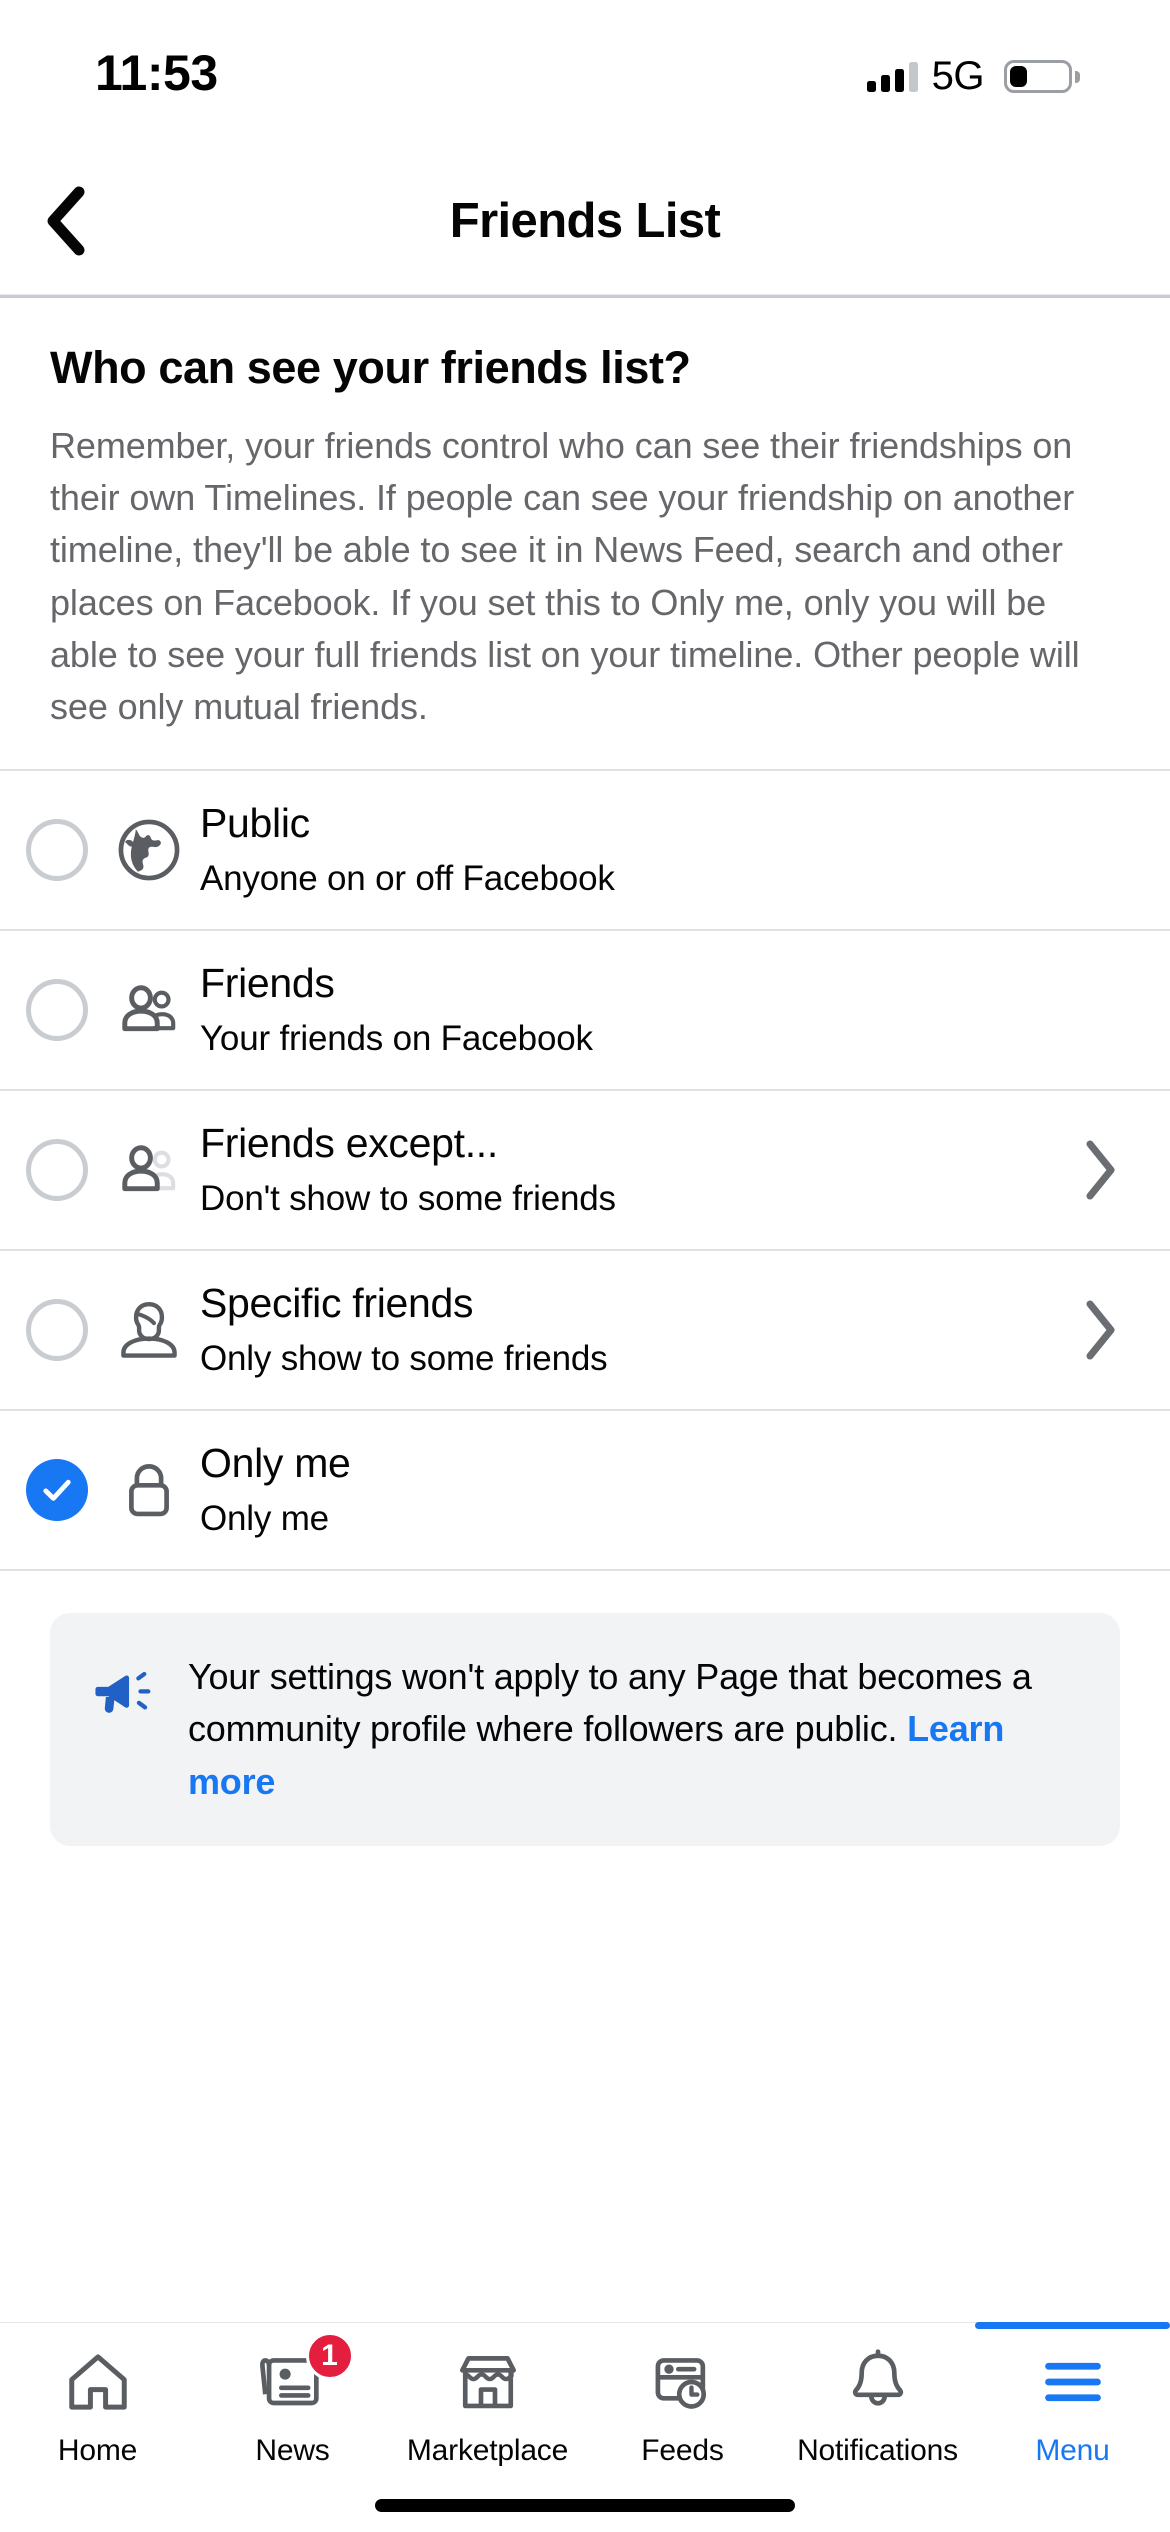 This screenshot has height=2532, width=1170. Describe the element at coordinates (1072, 2325) in the screenshot. I see `active-tab-indicator` at that location.